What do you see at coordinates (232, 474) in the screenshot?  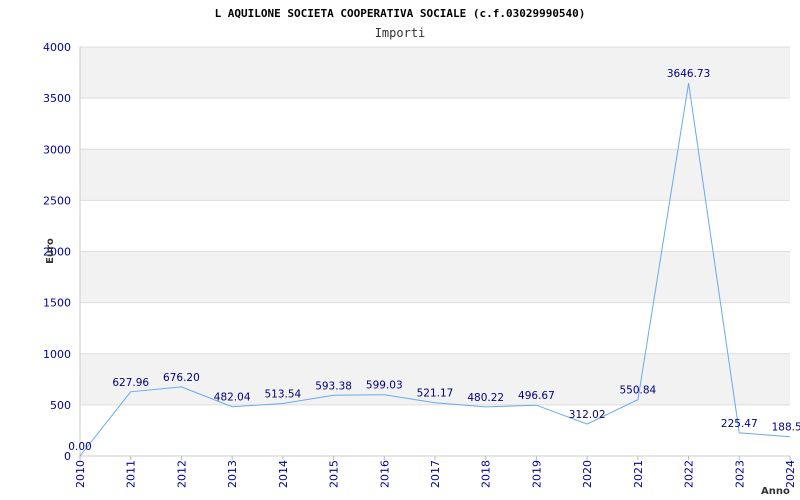 I see `x-tick-label: 2013` at bounding box center [232, 474].